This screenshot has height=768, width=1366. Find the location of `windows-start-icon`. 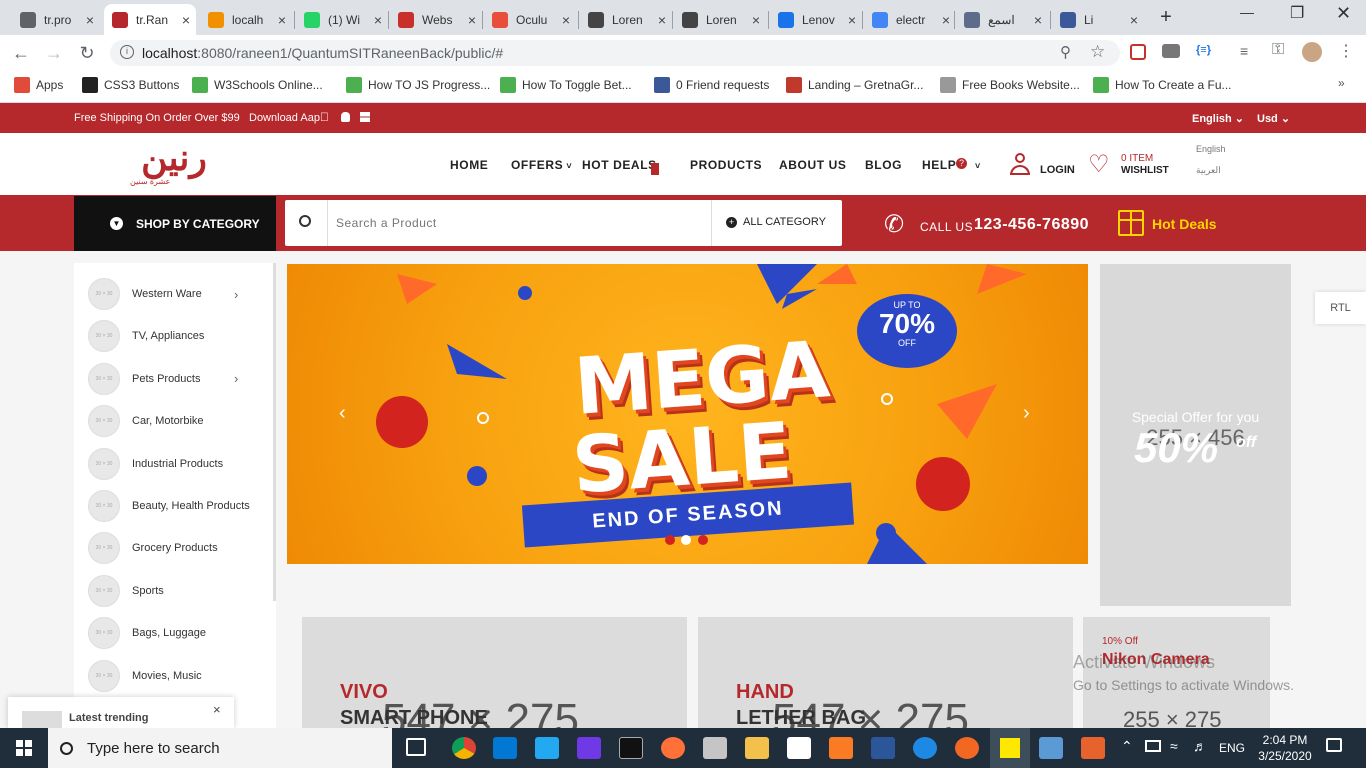

windows-start-icon is located at coordinates (24, 748).